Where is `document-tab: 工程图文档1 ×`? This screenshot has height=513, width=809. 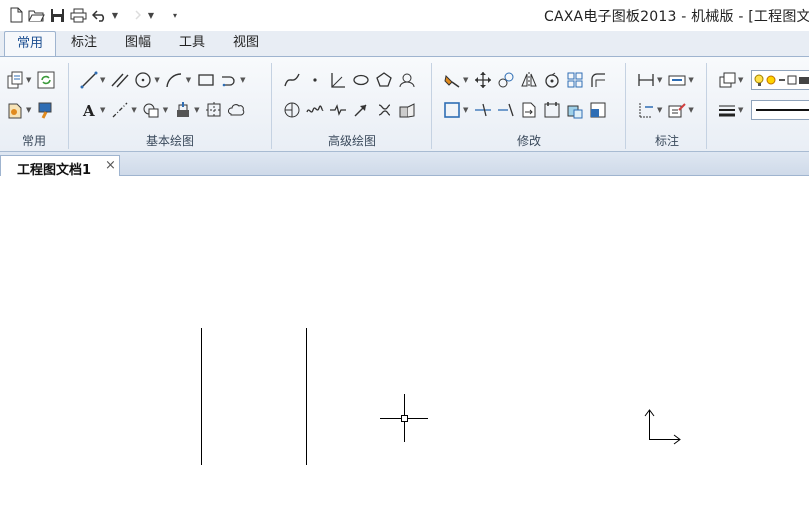 document-tab: 工程图文档1 × is located at coordinates (60, 166).